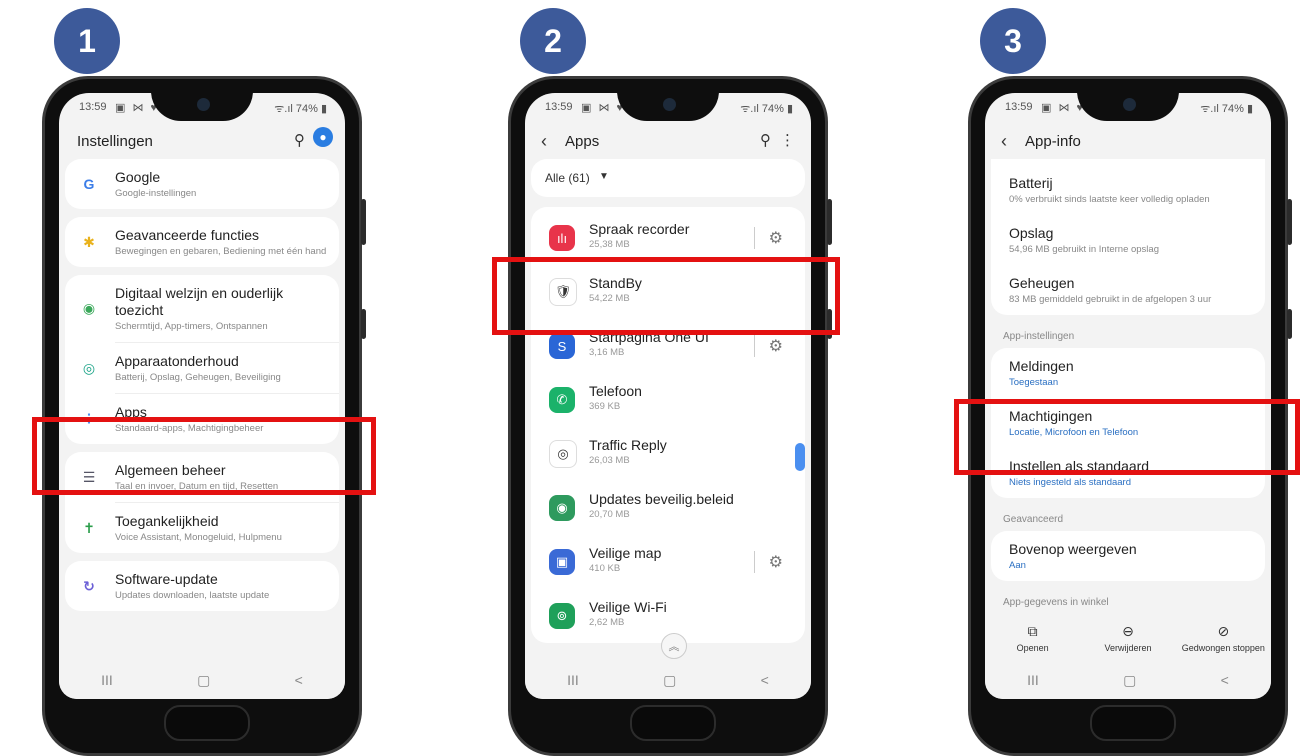 The image size is (1303, 756). What do you see at coordinates (668, 178) in the screenshot?
I see `filter-card: Alle (61) ▼` at bounding box center [668, 178].